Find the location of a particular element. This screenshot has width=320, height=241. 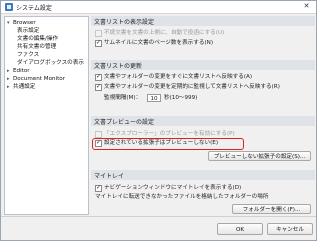

tree-item-label: ファクス is located at coordinates (28, 55).